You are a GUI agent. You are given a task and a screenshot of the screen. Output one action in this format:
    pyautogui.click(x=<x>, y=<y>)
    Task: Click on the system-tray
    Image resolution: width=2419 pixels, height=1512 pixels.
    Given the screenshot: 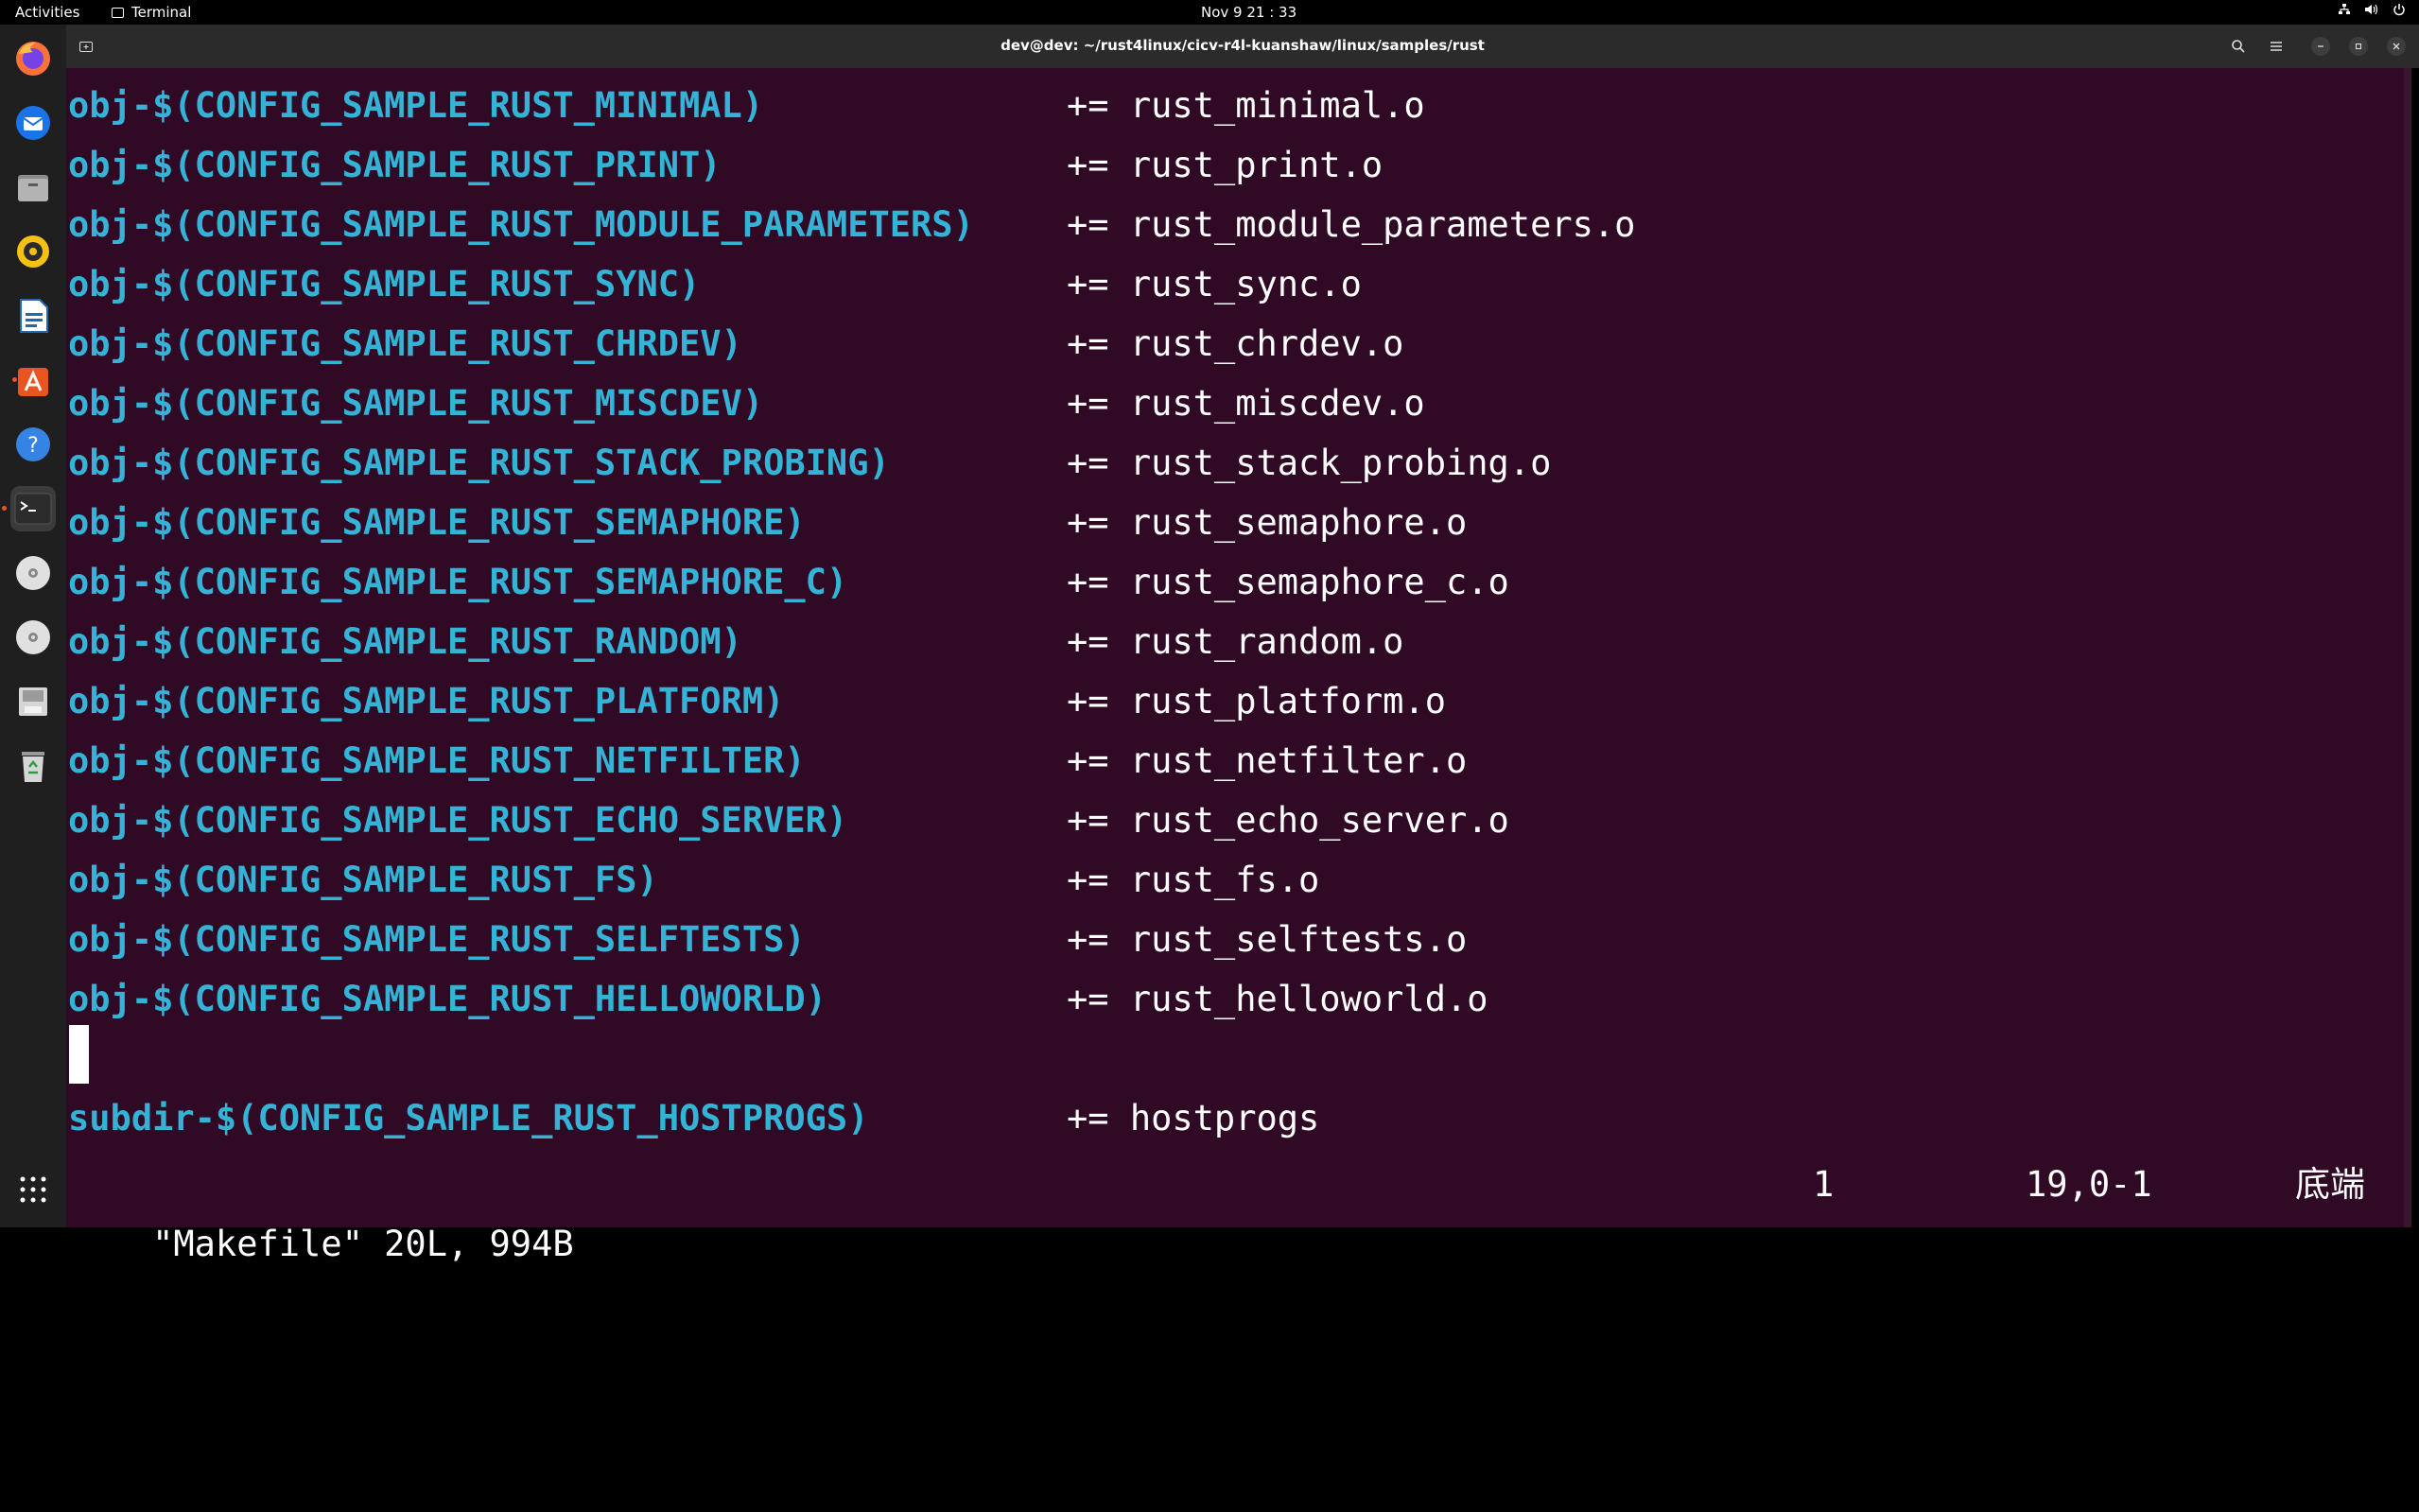 What is the action you would take?
    pyautogui.click(x=2372, y=11)
    